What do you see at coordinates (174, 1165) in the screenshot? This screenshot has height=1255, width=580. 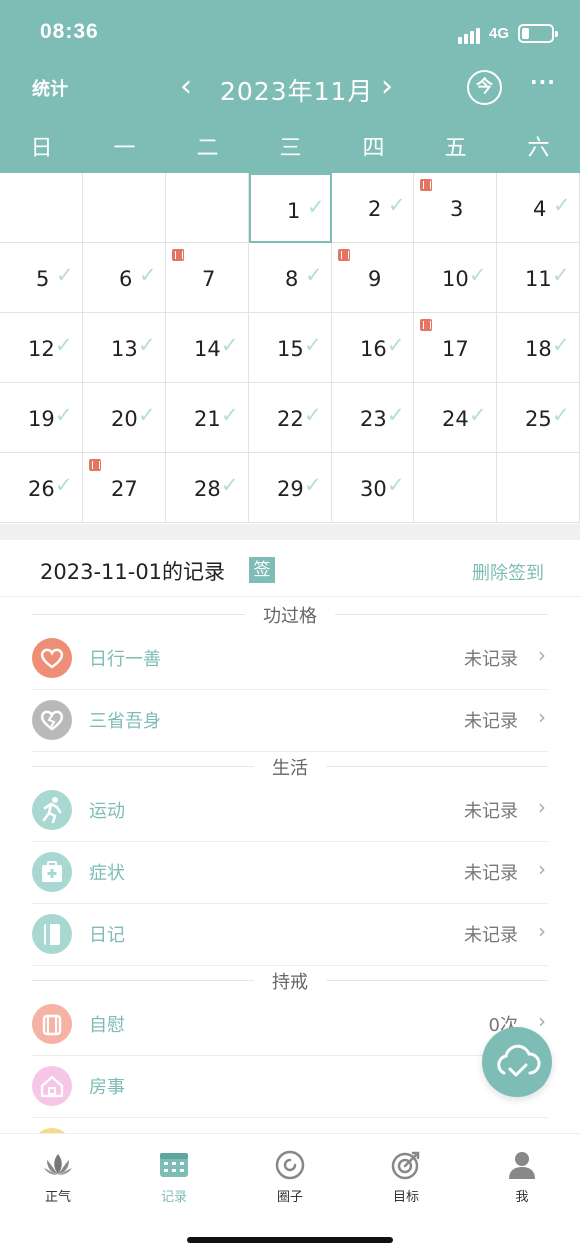 I see `calendar-icon` at bounding box center [174, 1165].